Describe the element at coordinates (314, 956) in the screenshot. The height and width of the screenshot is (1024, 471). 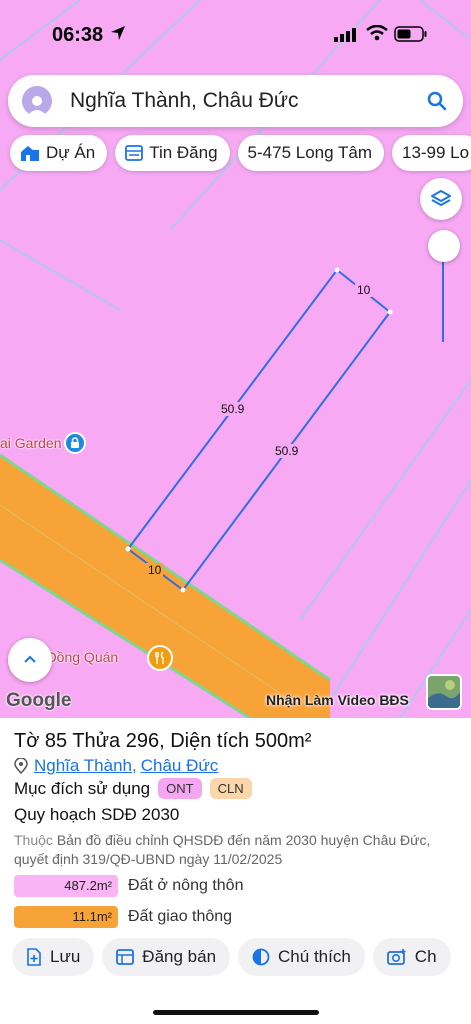
I see `legend-label: Chú thích` at that location.